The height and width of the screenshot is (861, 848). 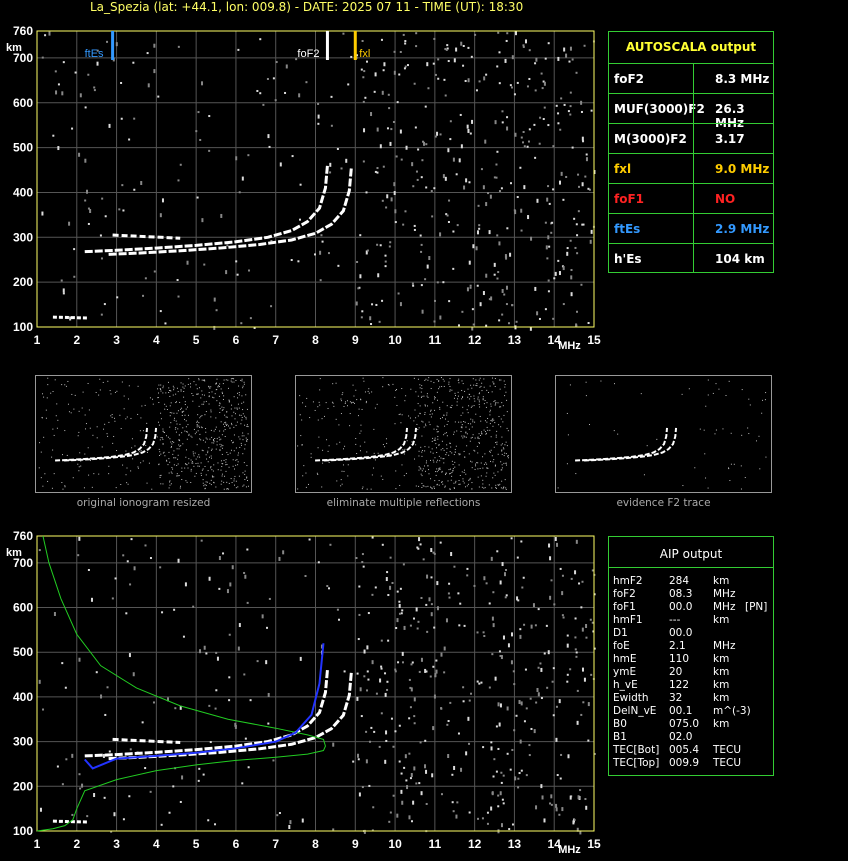 What do you see at coordinates (620, 737) in the screenshot?
I see `aip-cell: B1` at bounding box center [620, 737].